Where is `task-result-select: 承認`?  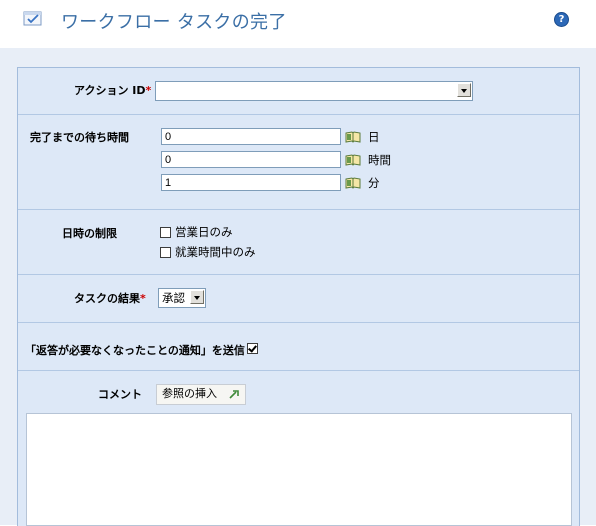
task-result-select: 承認 is located at coordinates (182, 298).